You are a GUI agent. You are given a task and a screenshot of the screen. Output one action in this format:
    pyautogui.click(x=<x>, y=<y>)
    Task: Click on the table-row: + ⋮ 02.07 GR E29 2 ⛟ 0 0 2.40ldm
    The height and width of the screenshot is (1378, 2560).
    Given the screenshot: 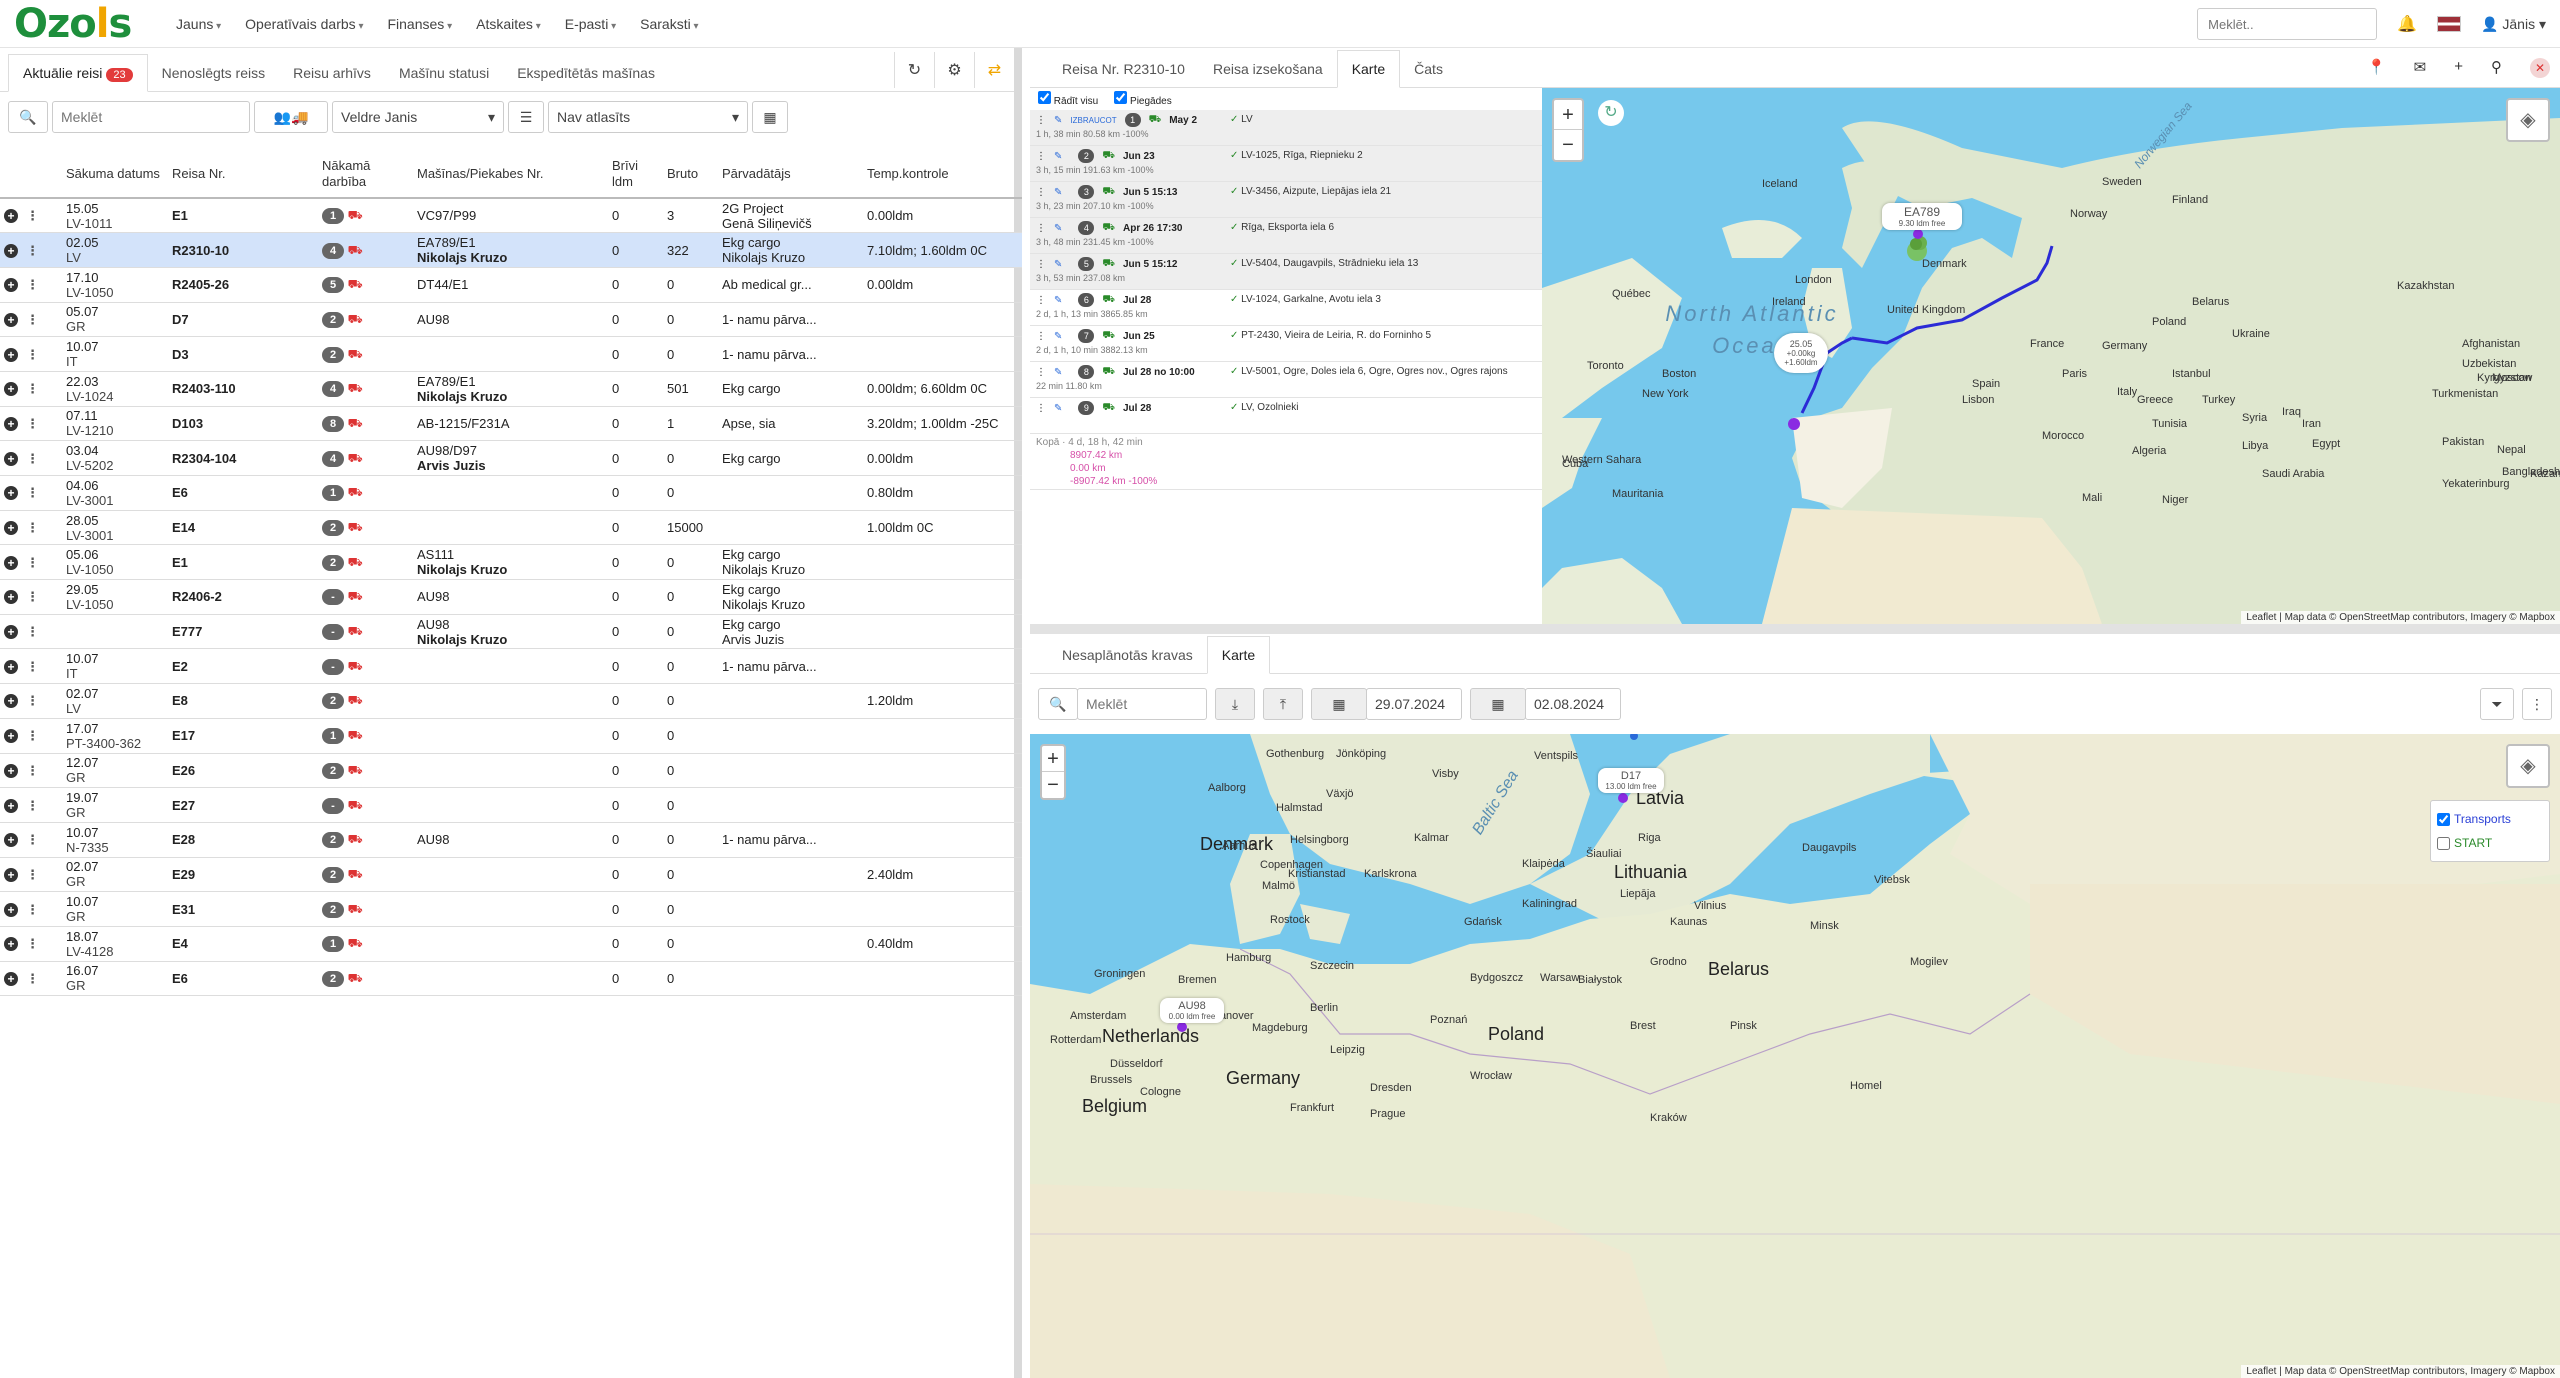 What is the action you would take?
    pyautogui.click(x=511, y=875)
    